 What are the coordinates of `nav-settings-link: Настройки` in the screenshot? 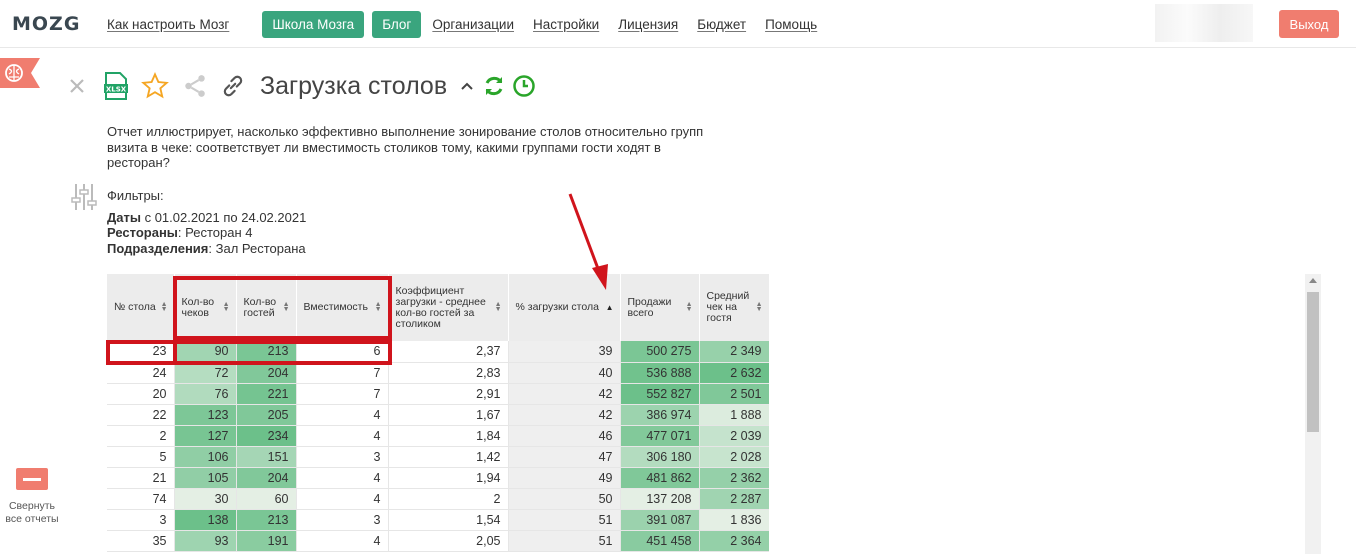 It's located at (566, 24).